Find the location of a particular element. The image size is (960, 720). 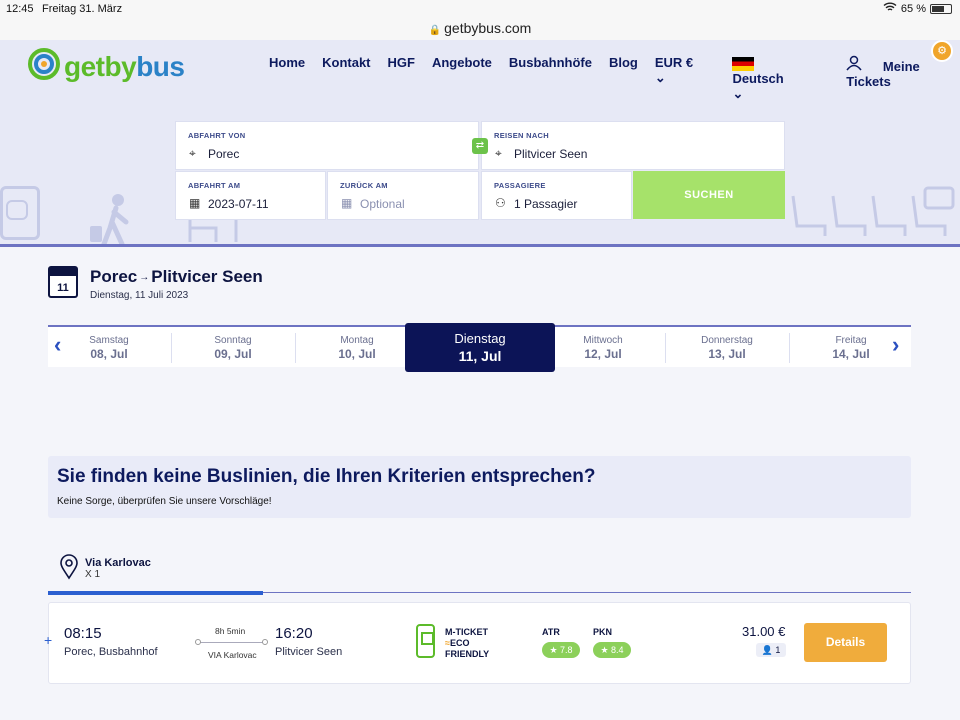

rating-score: 7.8 is located at coordinates (566, 650).